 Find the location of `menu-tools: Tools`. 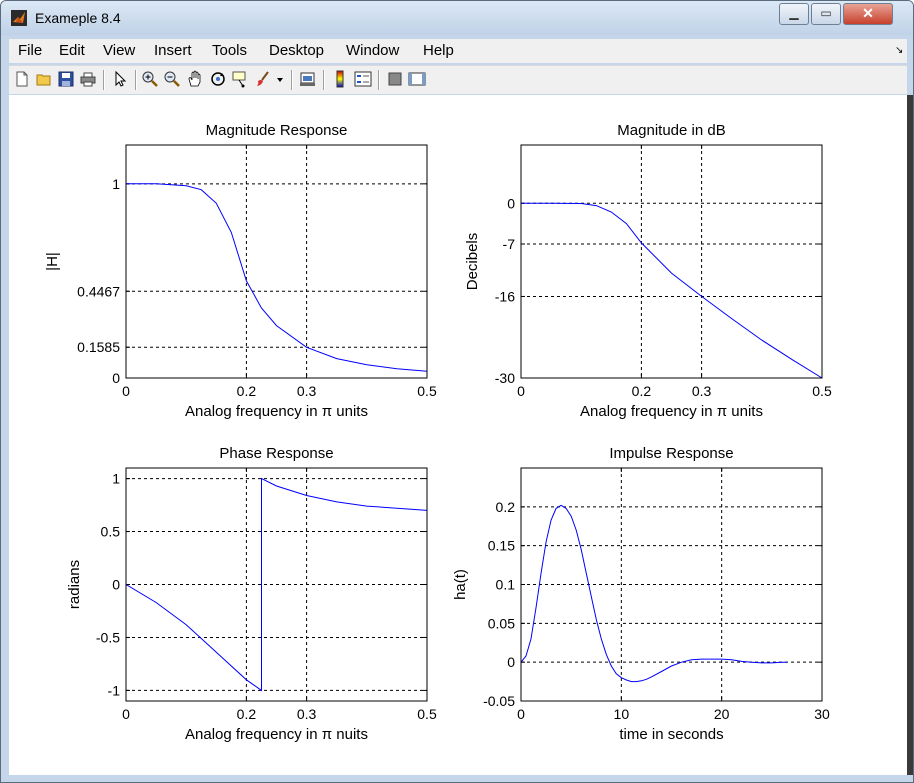

menu-tools: Tools is located at coordinates (229, 50).